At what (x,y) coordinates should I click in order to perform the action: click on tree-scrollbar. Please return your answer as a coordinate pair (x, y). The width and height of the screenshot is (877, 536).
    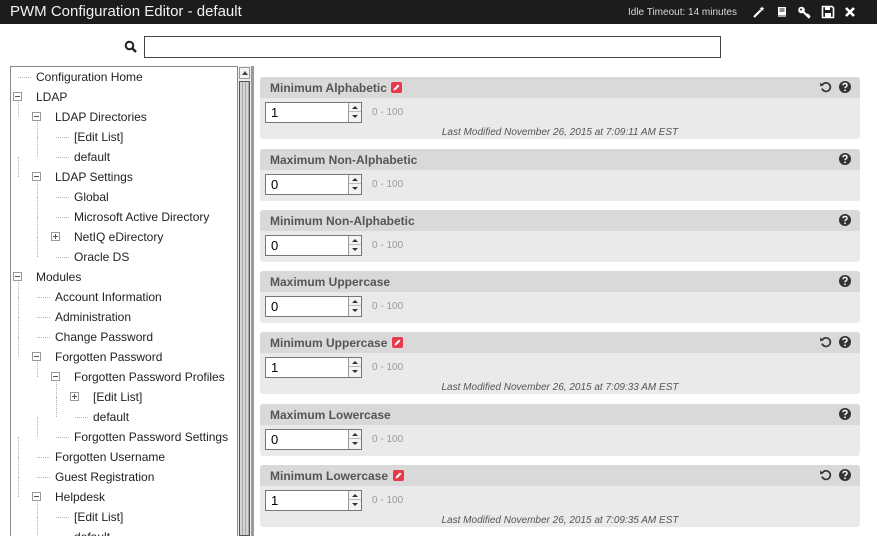
    Looking at the image, I should click on (244, 301).